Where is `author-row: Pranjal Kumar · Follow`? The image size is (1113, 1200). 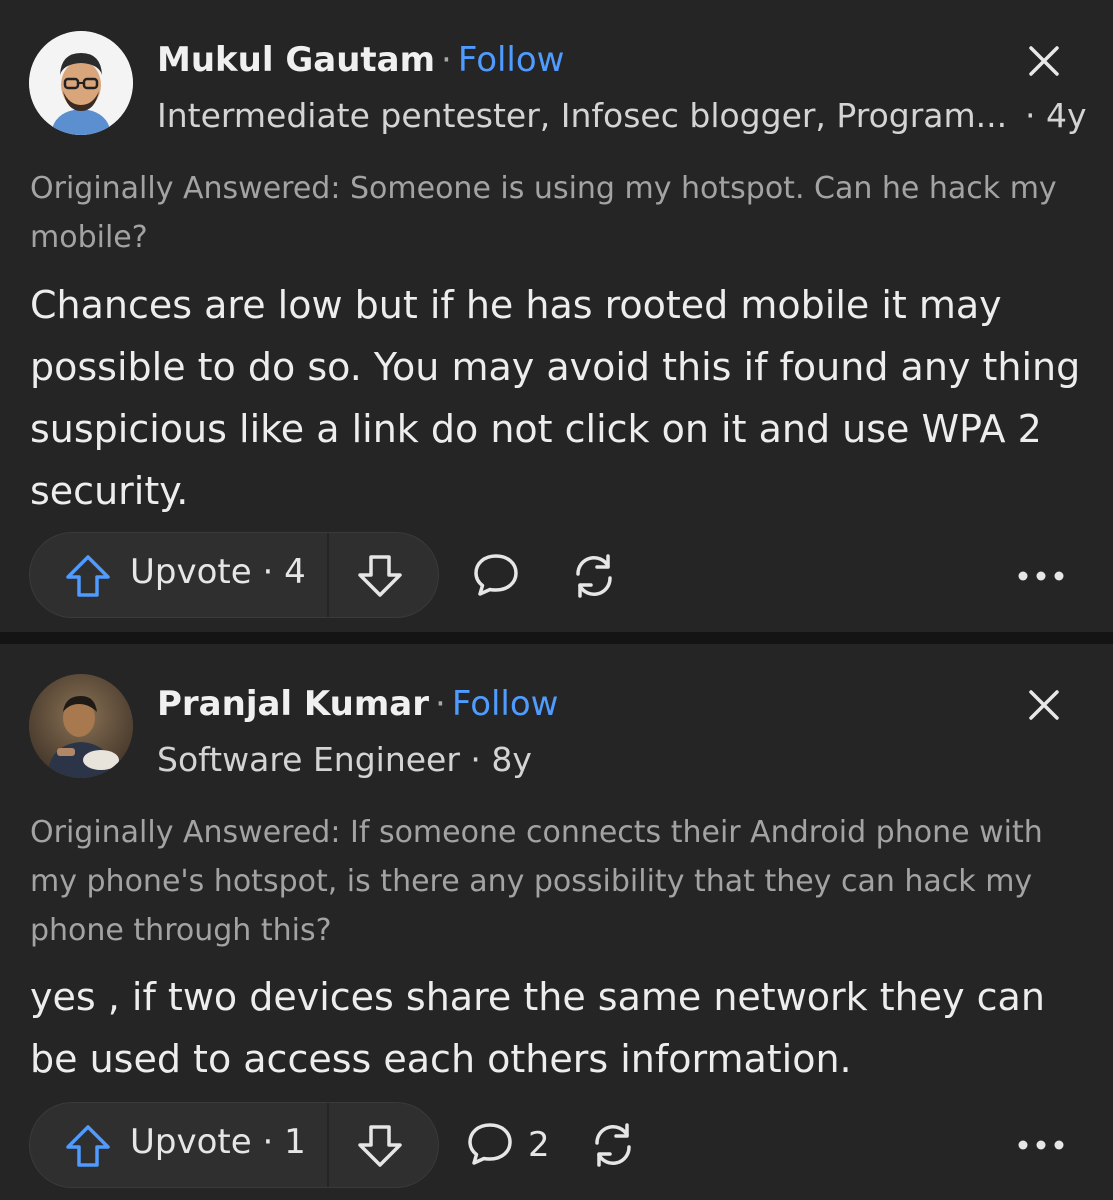 author-row: Pranjal Kumar · Follow is located at coordinates (358, 704).